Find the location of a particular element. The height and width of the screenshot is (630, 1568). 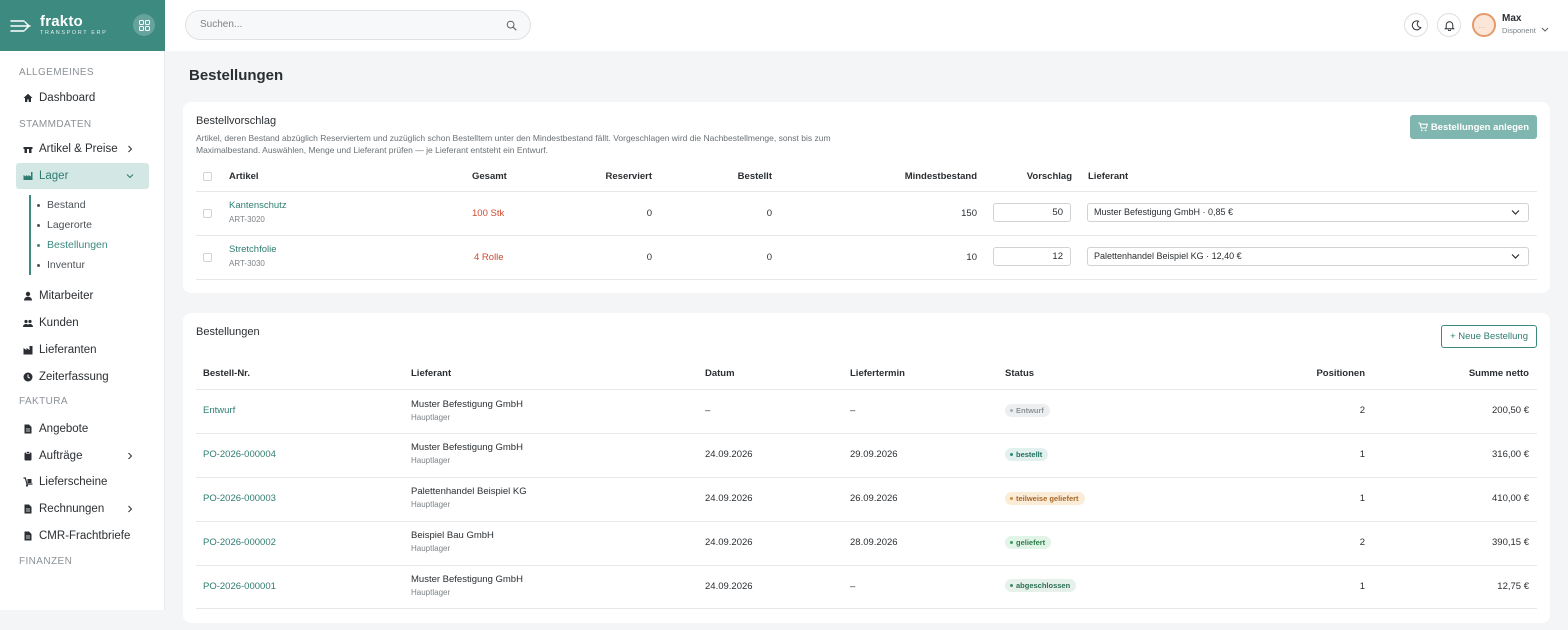

select-all-checkbox is located at coordinates (207, 176).